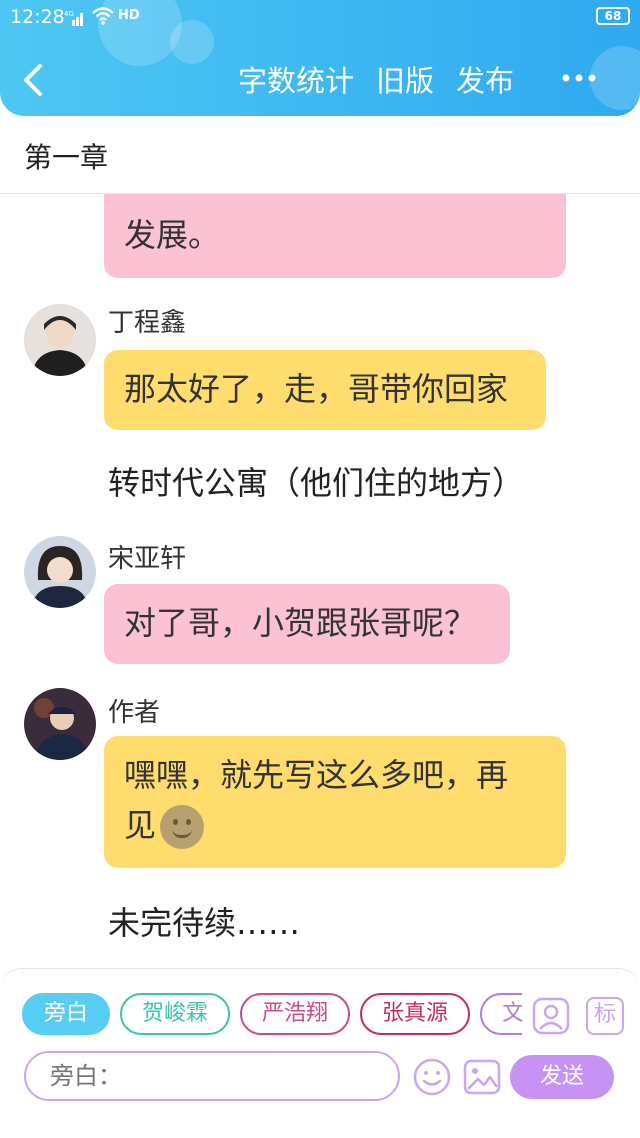 The width and height of the screenshot is (640, 1138). I want to click on chat-bubble-partial: 发展。, so click(335, 236).